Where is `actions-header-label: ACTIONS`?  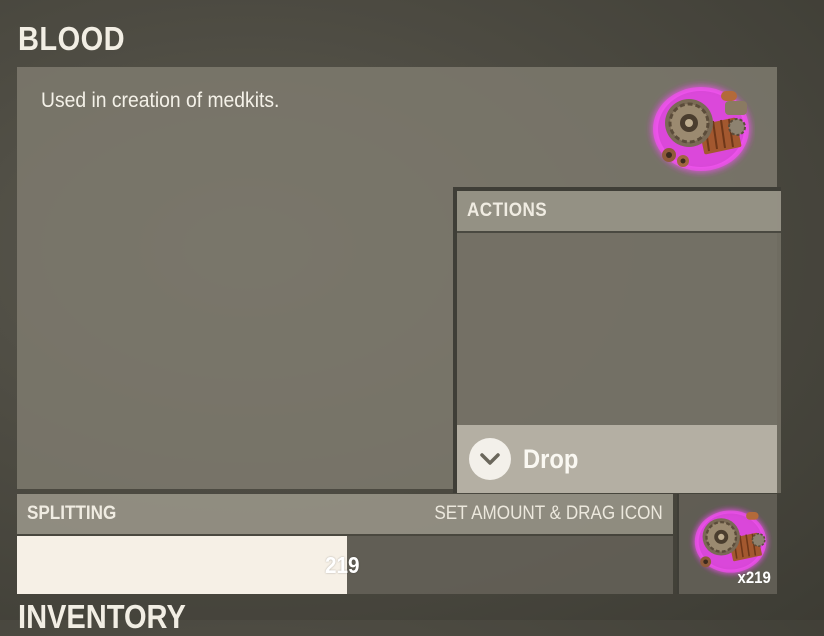 actions-header-label: ACTIONS is located at coordinates (507, 210).